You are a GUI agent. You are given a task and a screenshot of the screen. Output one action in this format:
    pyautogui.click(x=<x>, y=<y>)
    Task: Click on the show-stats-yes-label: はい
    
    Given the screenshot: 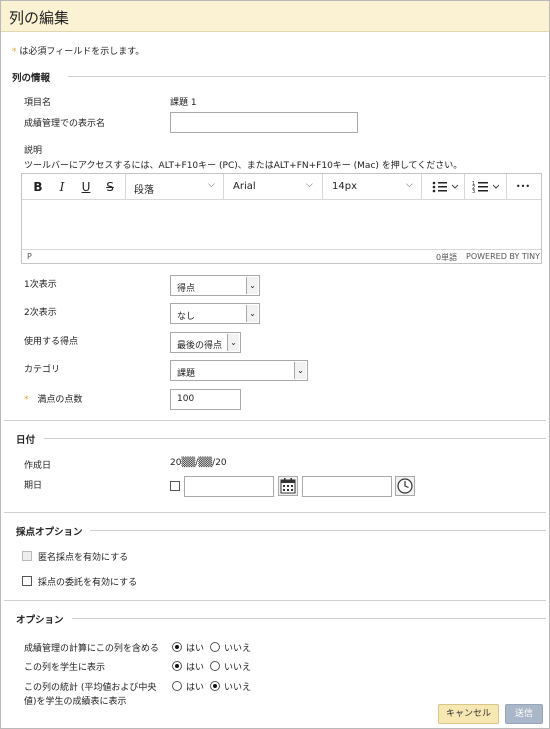 What is the action you would take?
    pyautogui.click(x=195, y=688)
    